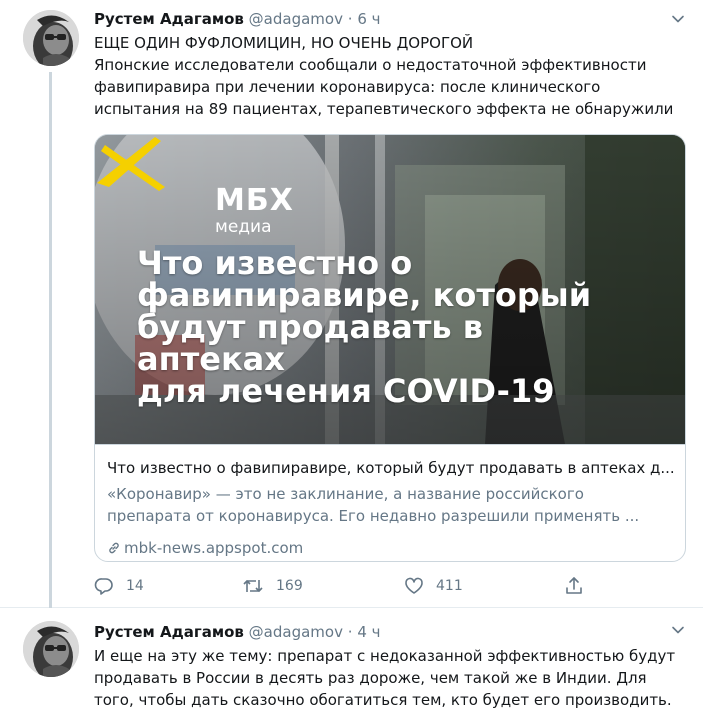 Image resolution: width=703 pixels, height=724 pixels. Describe the element at coordinates (289, 586) in the screenshot. I see `retweet-count: 169` at that location.